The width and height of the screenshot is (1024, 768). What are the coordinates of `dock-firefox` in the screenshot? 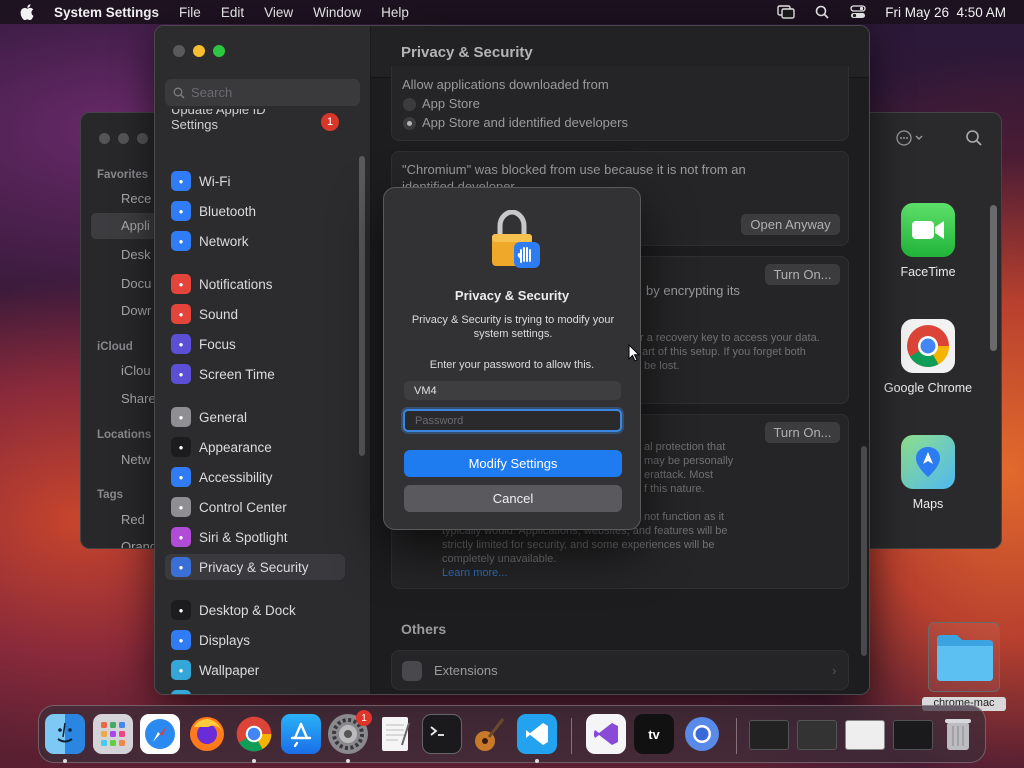 It's located at (207, 734).